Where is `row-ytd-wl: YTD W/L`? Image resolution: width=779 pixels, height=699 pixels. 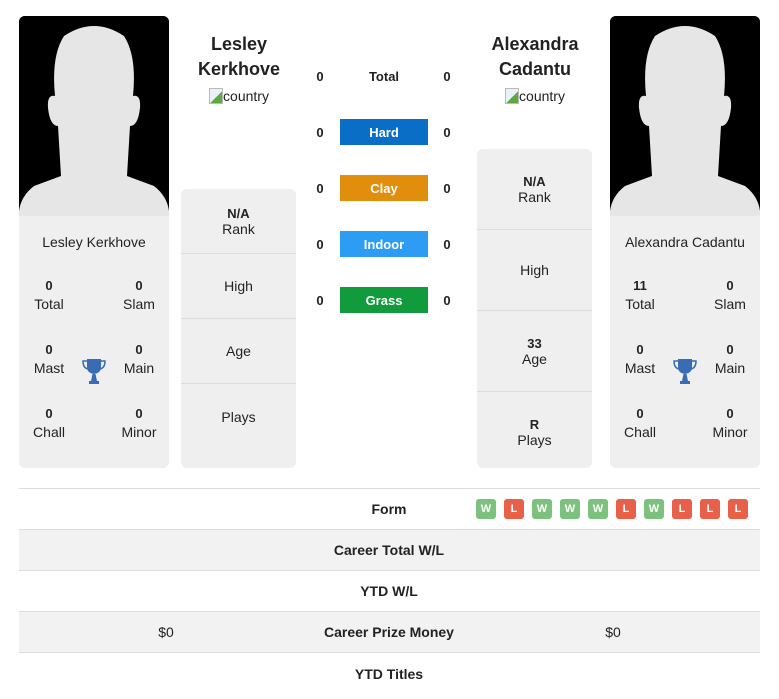 row-ytd-wl: YTD W/L is located at coordinates (389, 591).